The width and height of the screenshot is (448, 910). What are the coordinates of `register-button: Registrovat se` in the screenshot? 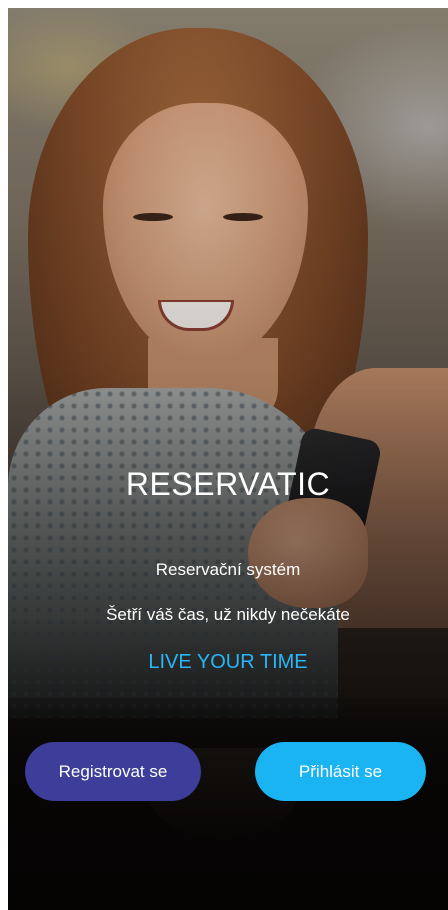 It's located at (113, 771).